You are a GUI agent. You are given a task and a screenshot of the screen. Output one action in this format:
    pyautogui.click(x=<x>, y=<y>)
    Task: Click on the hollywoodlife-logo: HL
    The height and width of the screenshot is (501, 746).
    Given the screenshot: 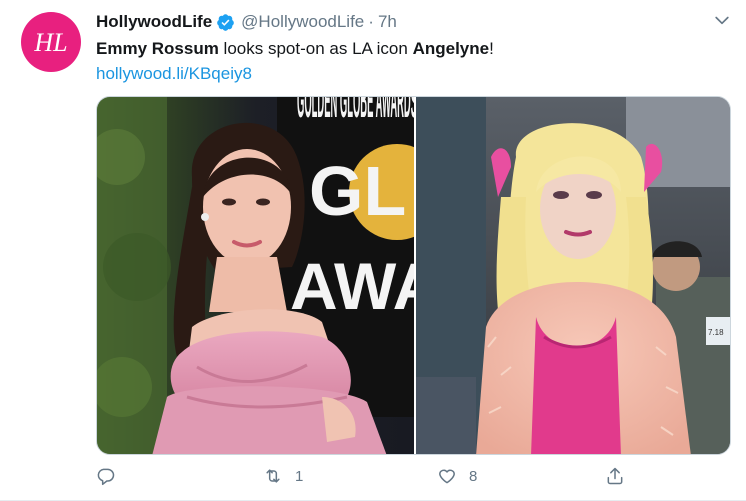 What is the action you would take?
    pyautogui.click(x=50, y=42)
    